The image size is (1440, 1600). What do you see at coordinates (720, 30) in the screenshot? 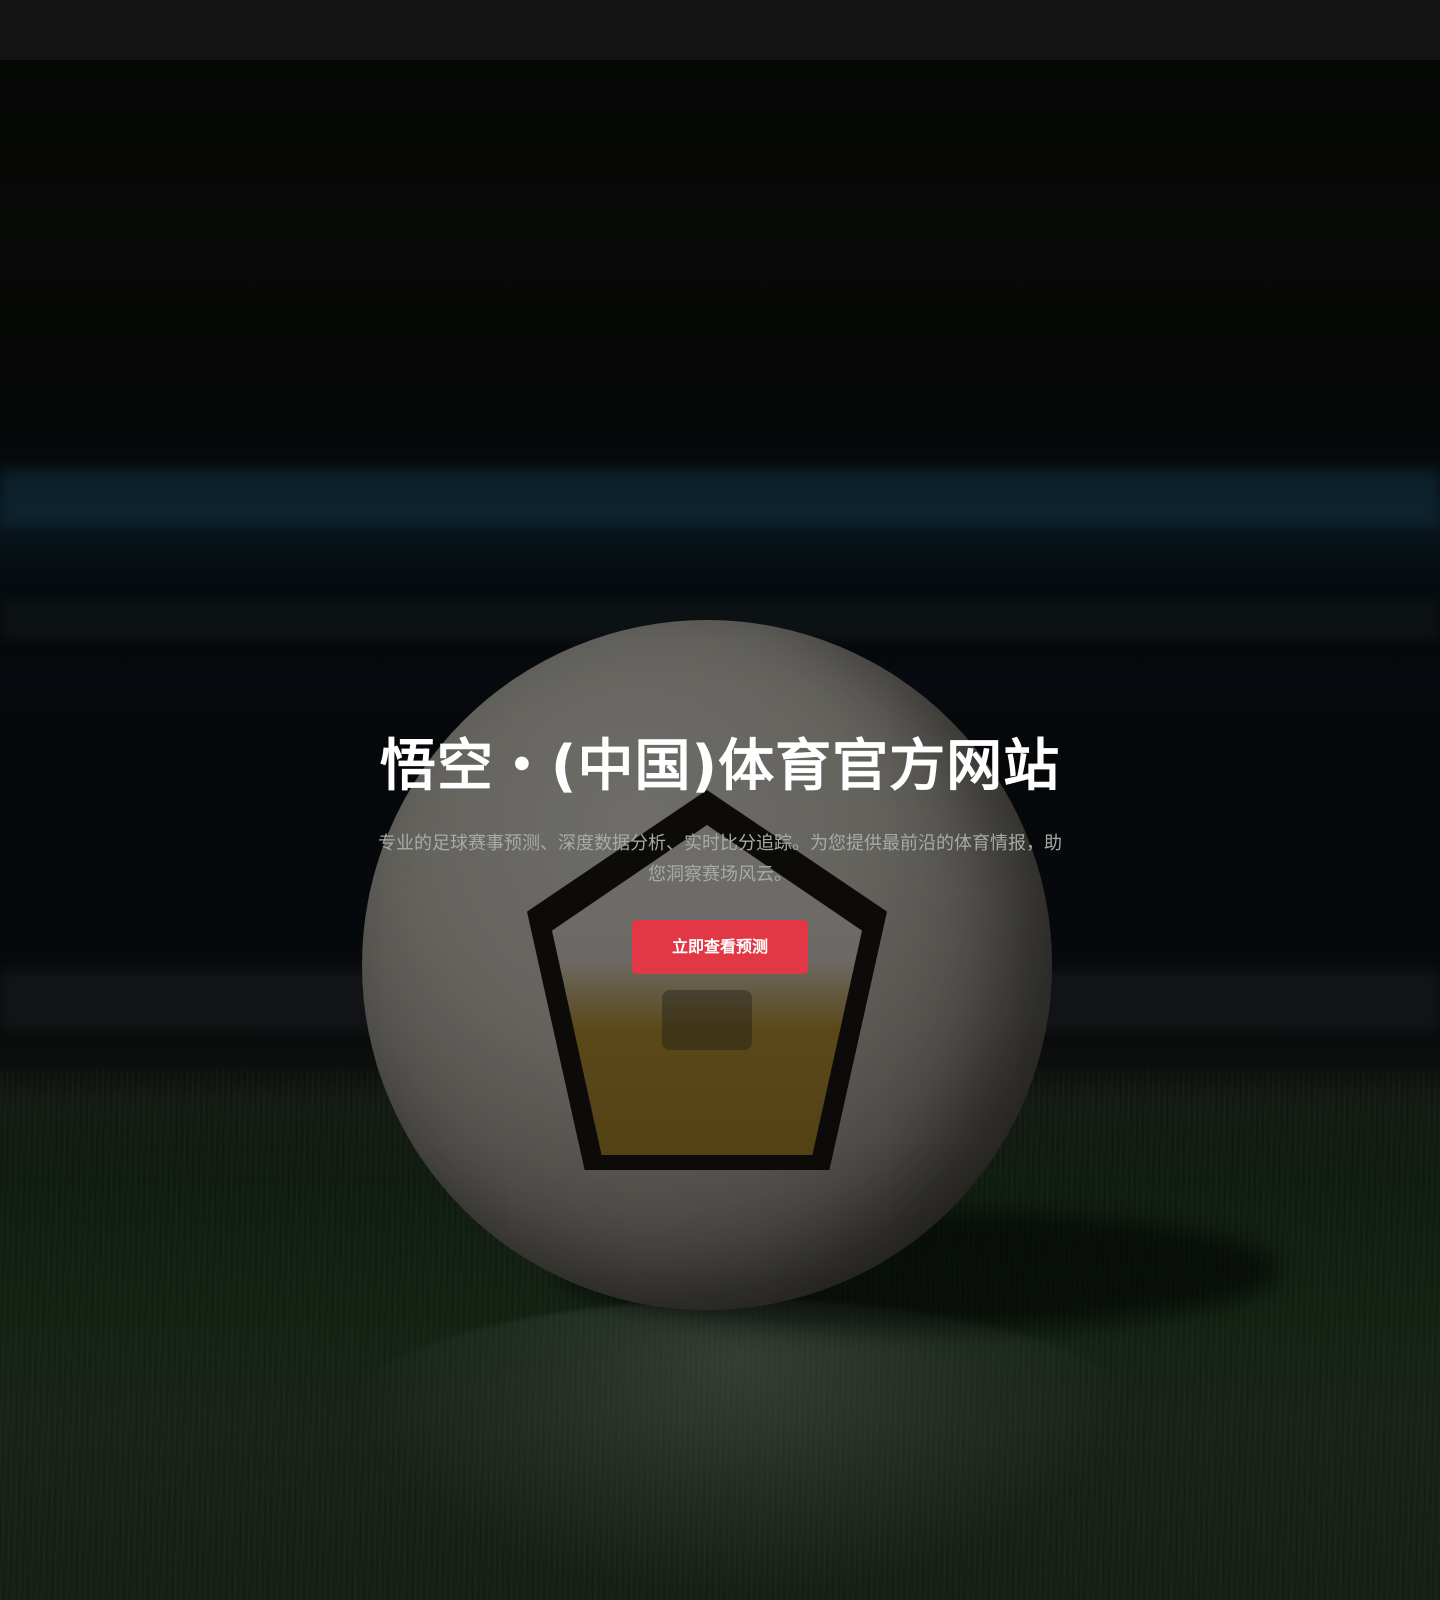
I see `top-navigation-bar` at bounding box center [720, 30].